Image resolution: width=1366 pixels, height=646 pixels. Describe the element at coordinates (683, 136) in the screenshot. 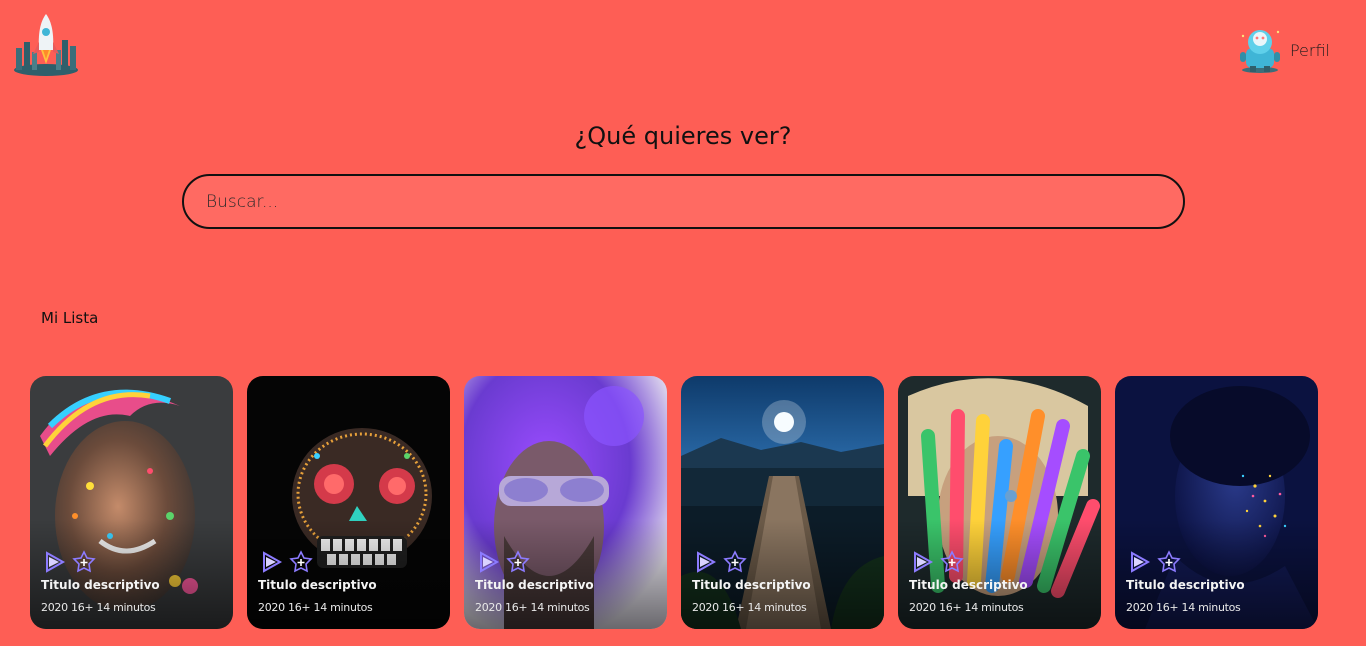

I see `page-title: ¿Qué quieres ver?` at that location.